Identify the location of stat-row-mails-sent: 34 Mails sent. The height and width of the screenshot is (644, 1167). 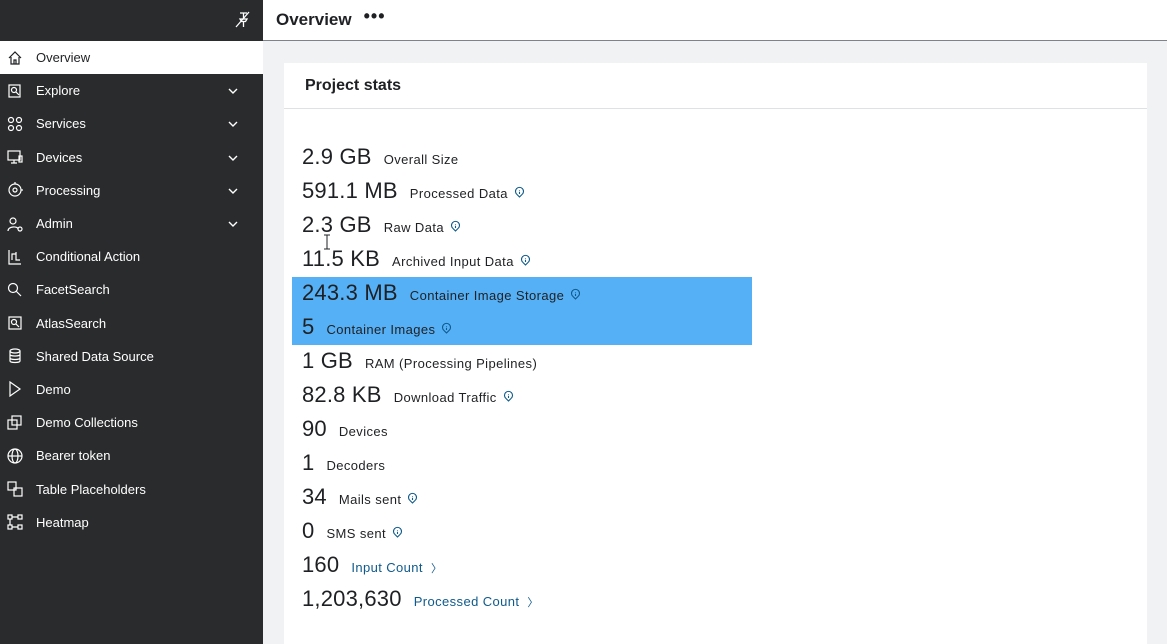
(522, 498).